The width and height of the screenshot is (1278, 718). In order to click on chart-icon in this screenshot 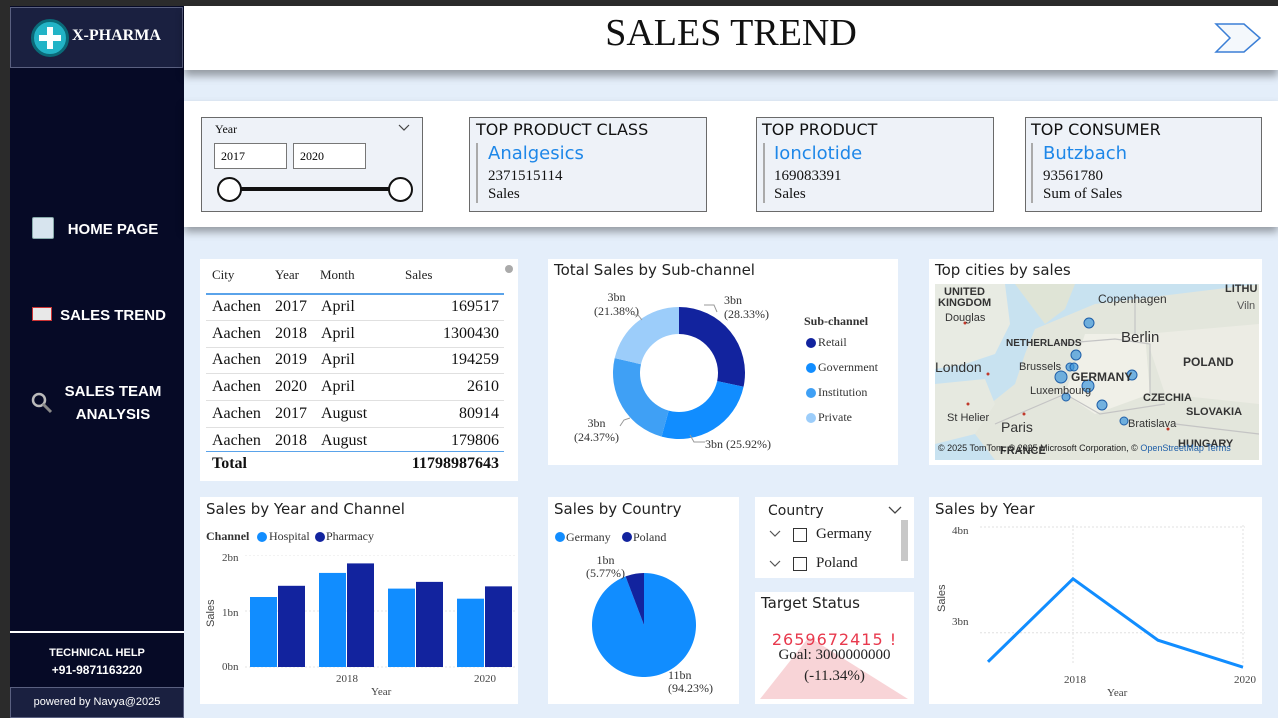, I will do `click(42, 314)`.